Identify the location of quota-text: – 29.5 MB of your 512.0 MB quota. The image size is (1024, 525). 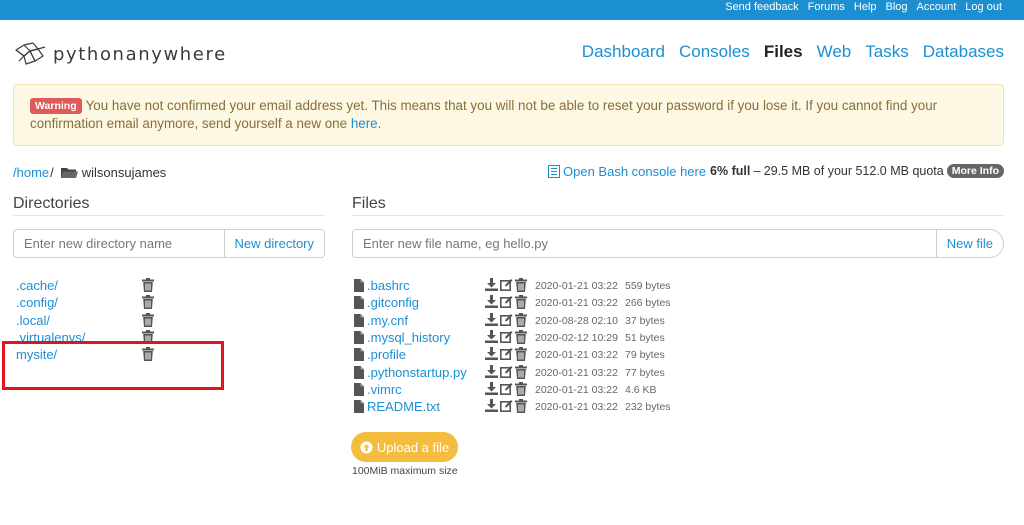
(848, 171).